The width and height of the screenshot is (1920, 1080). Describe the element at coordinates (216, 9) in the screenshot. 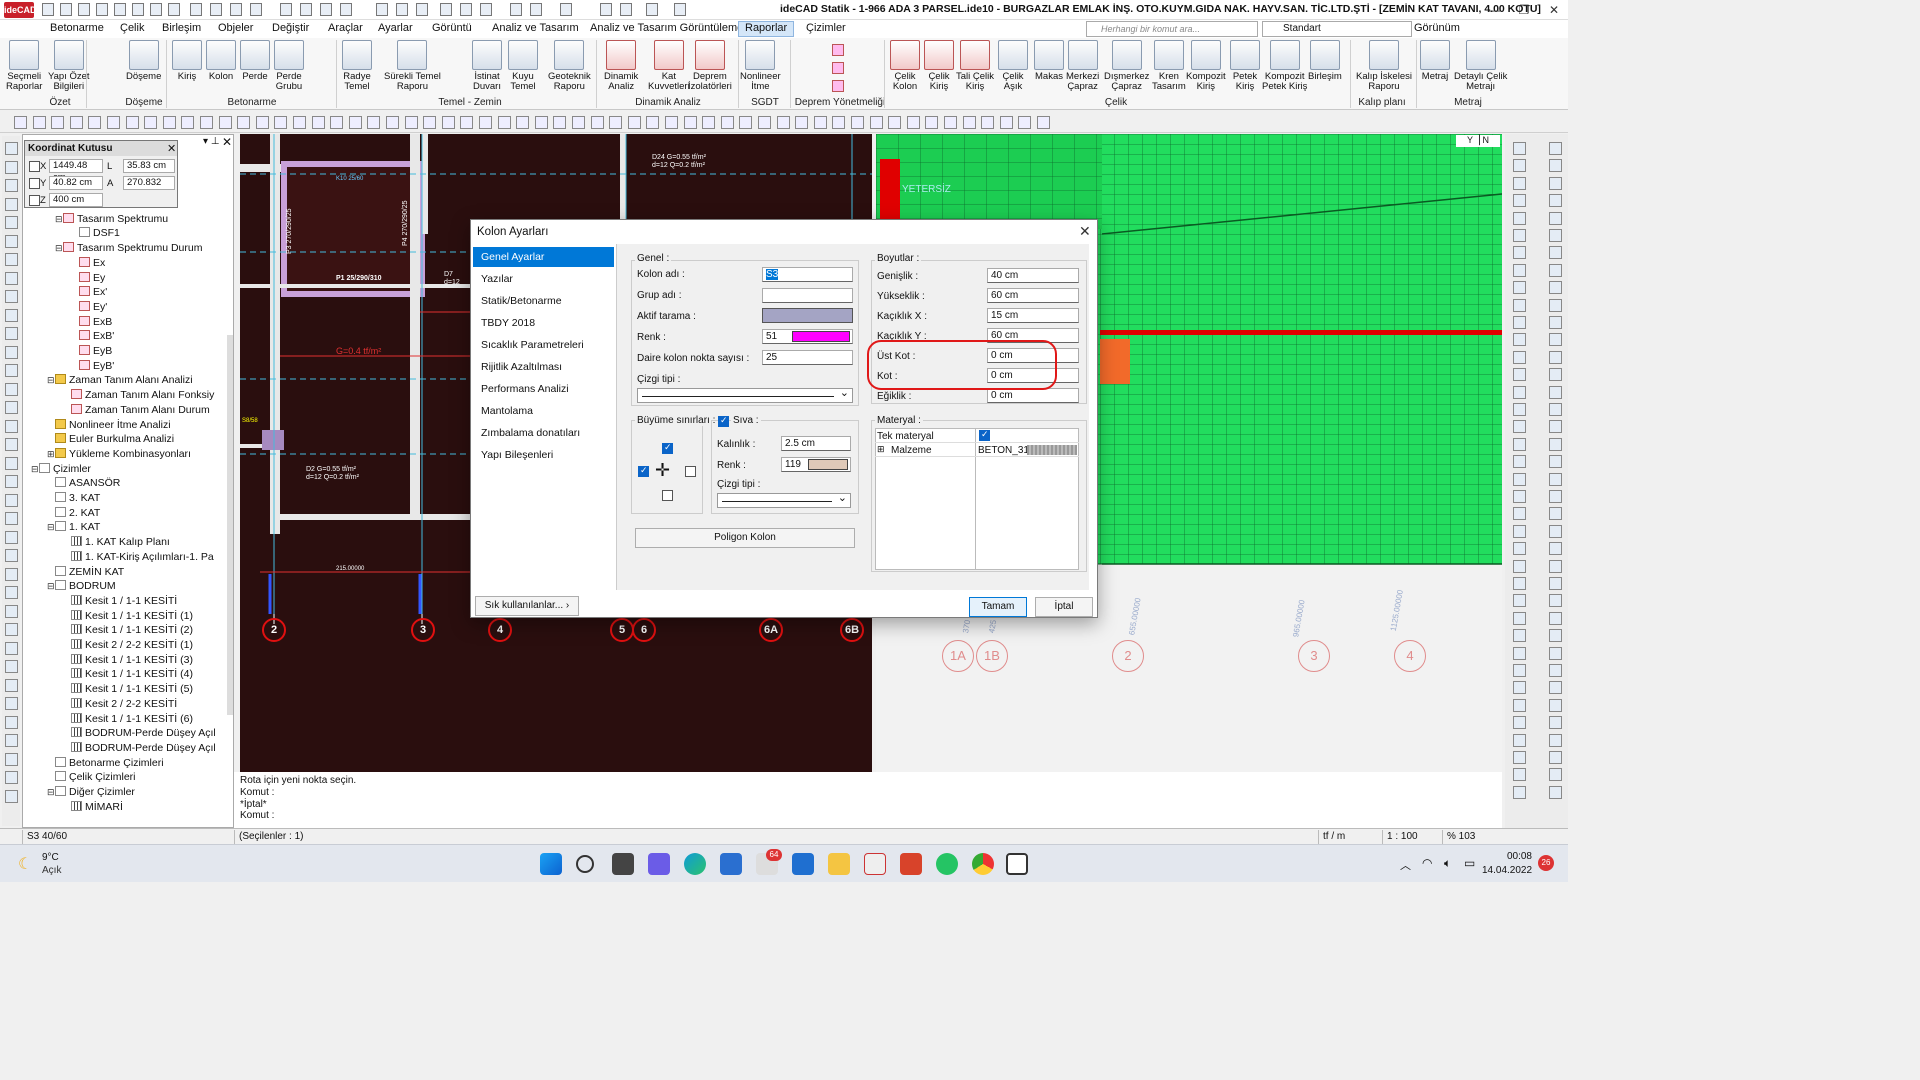

I see `table-icon` at that location.